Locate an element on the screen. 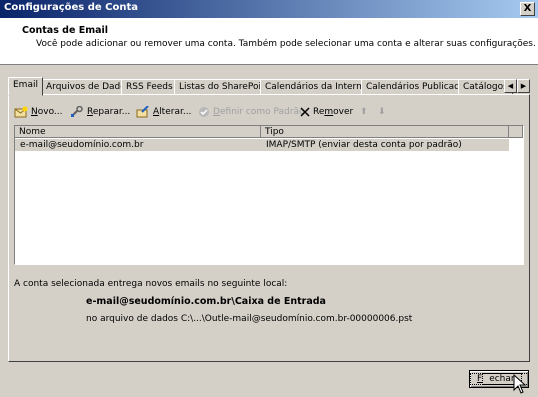 The width and height of the screenshot is (538, 397). column-header-type: Tipo is located at coordinates (385, 132).